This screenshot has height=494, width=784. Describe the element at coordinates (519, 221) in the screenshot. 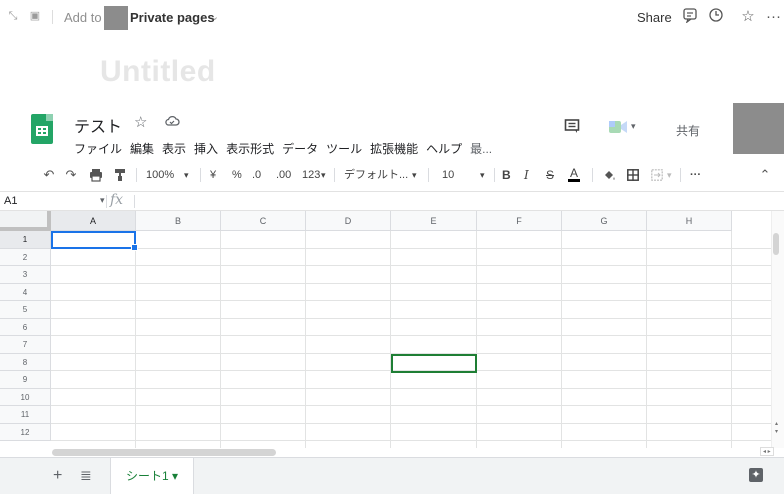

I see `column-header: F` at that location.